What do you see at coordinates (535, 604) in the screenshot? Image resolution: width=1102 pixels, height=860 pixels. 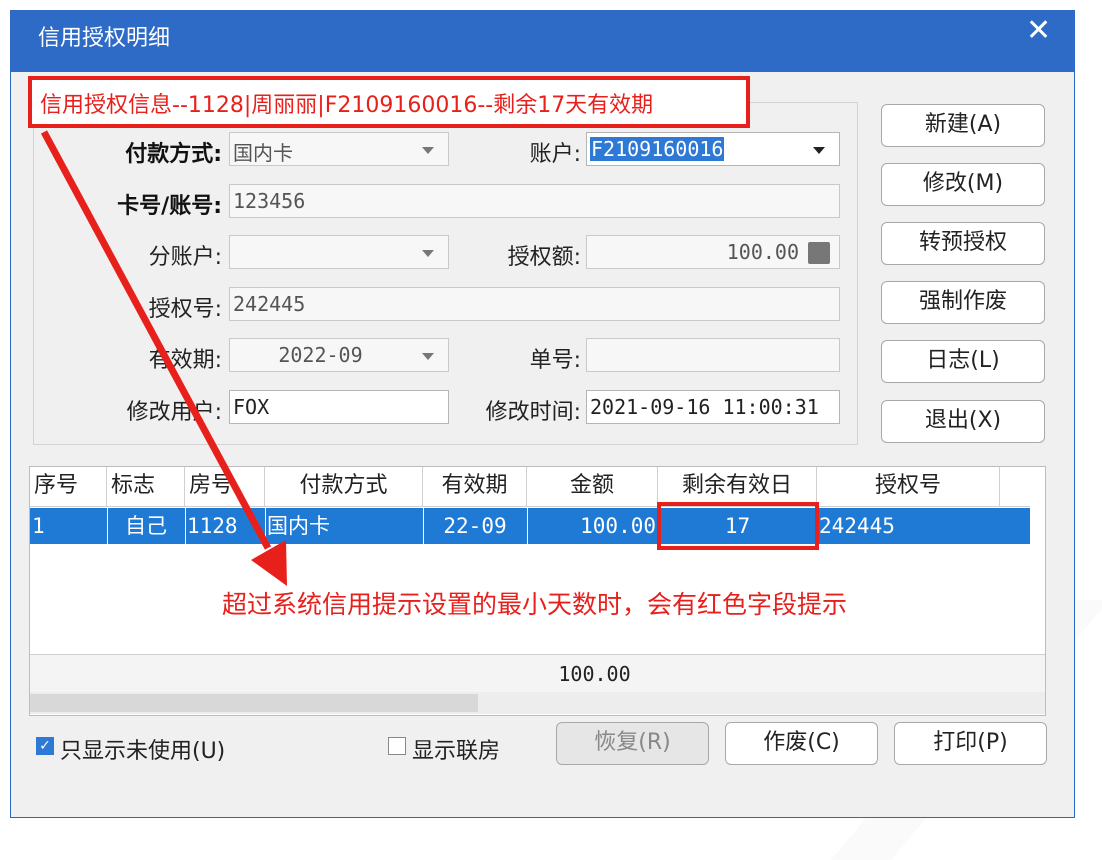 I see `annotation-text: 超过系统信用提示设置的最小天数时，会有红色字段提示` at bounding box center [535, 604].